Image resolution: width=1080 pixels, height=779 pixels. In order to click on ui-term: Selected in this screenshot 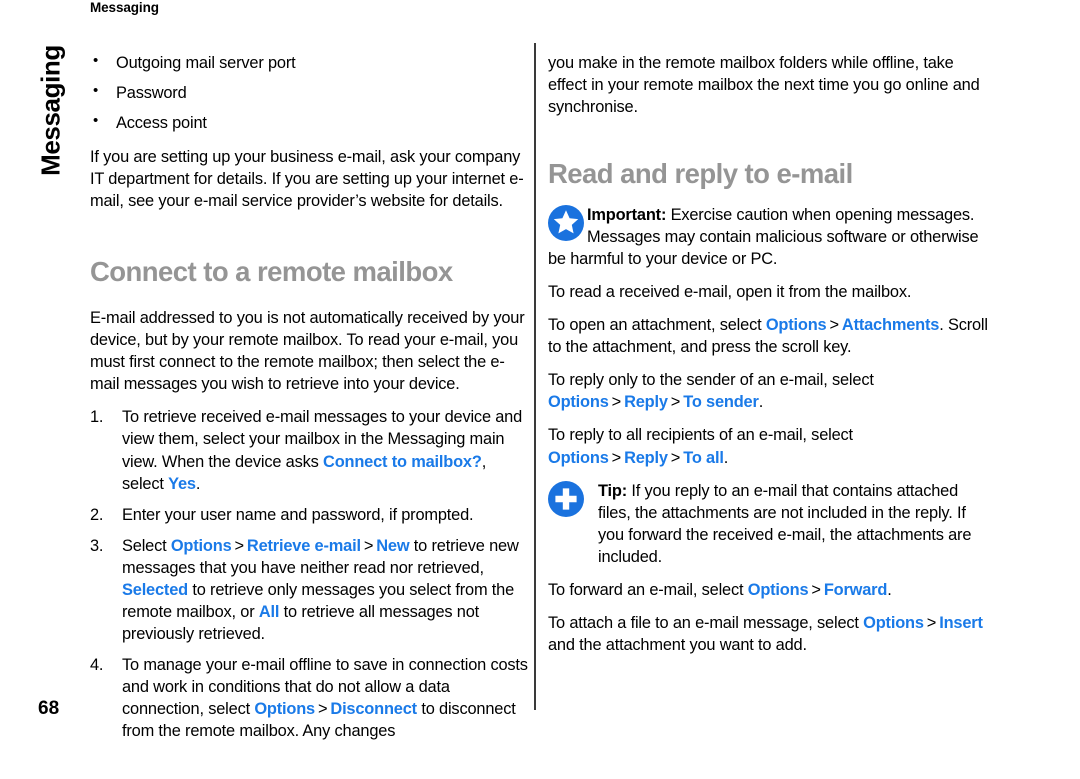, I will do `click(155, 589)`.